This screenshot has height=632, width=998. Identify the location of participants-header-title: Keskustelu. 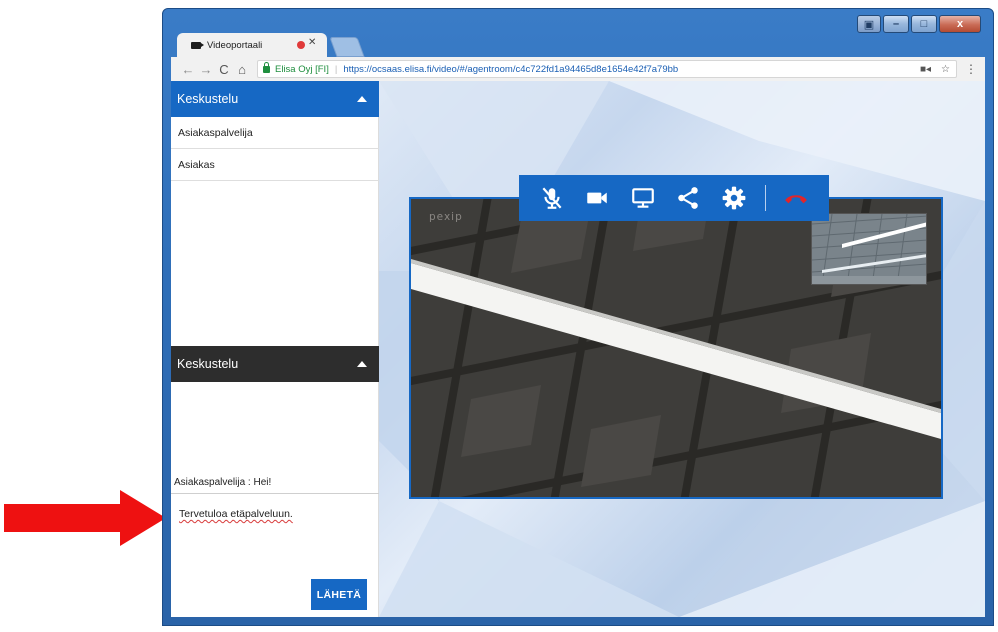
(208, 99).